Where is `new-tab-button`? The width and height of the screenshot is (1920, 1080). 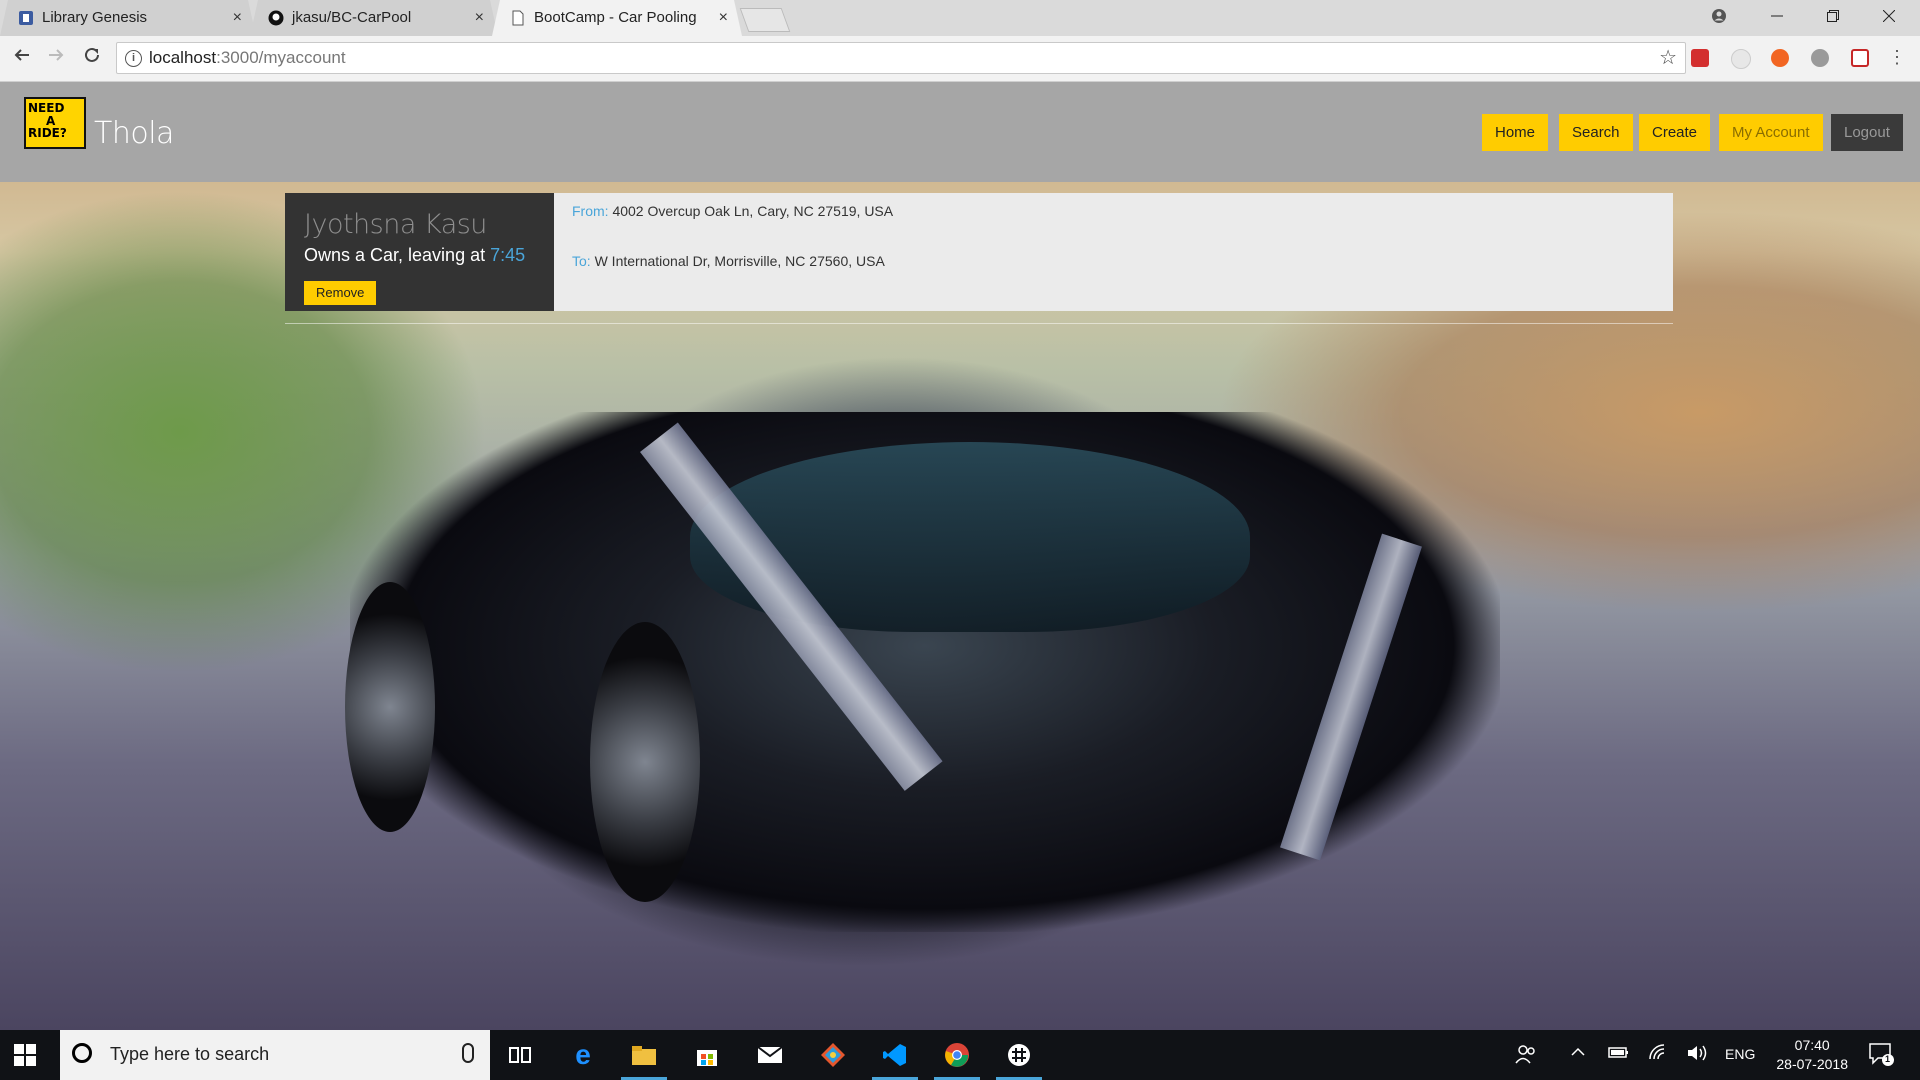 new-tab-button is located at coordinates (765, 20).